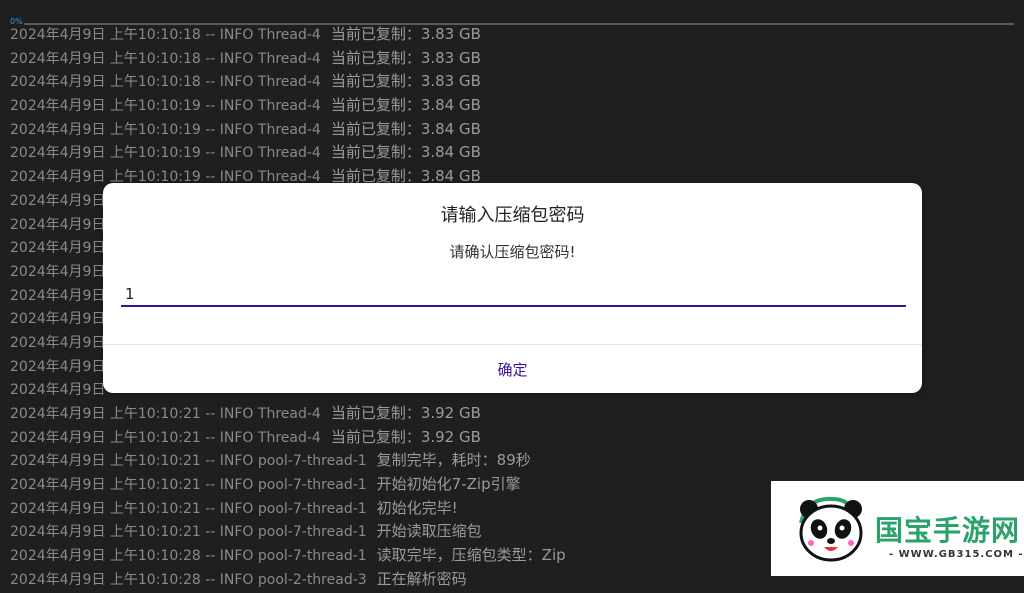 This screenshot has width=1024, height=593. Describe the element at coordinates (512, 252) in the screenshot. I see `dialog-message: 请确认压缩包密码!` at that location.